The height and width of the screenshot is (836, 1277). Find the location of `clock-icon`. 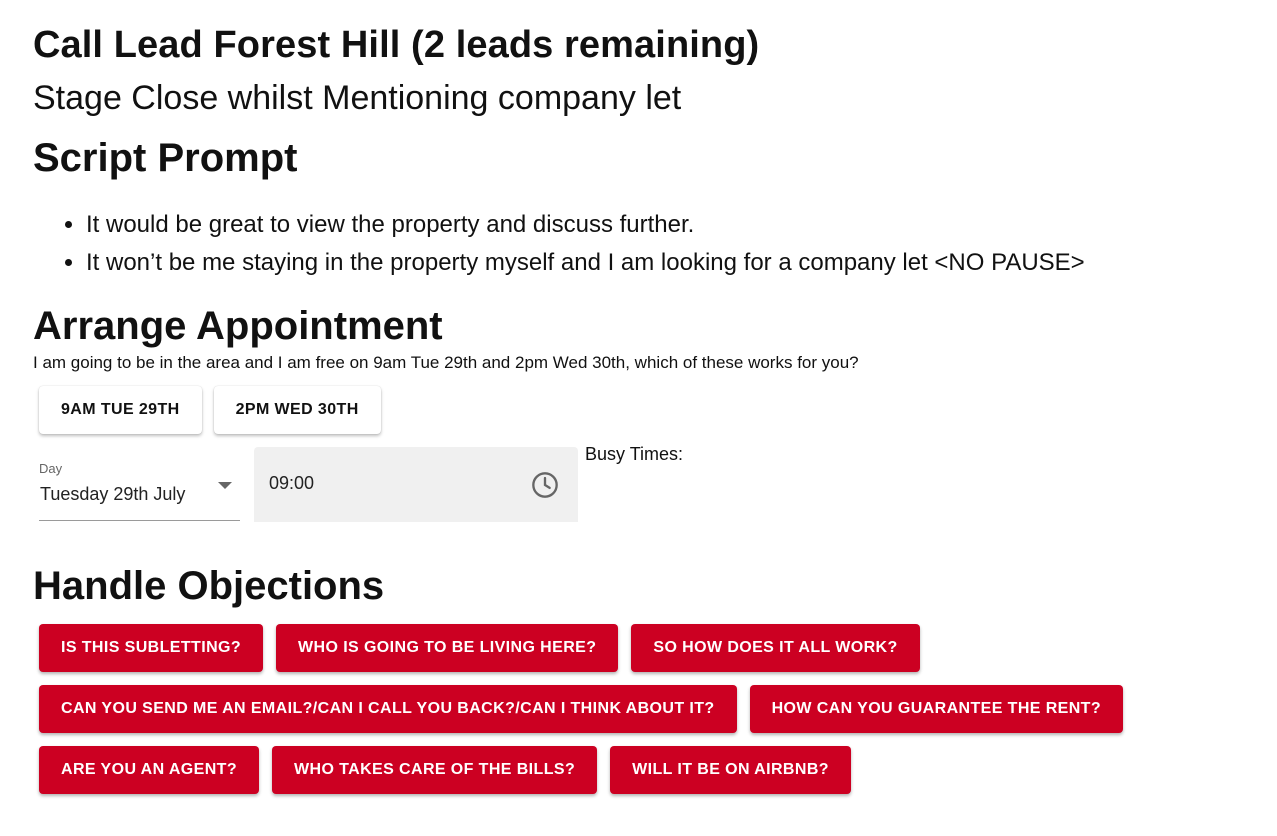

clock-icon is located at coordinates (545, 485).